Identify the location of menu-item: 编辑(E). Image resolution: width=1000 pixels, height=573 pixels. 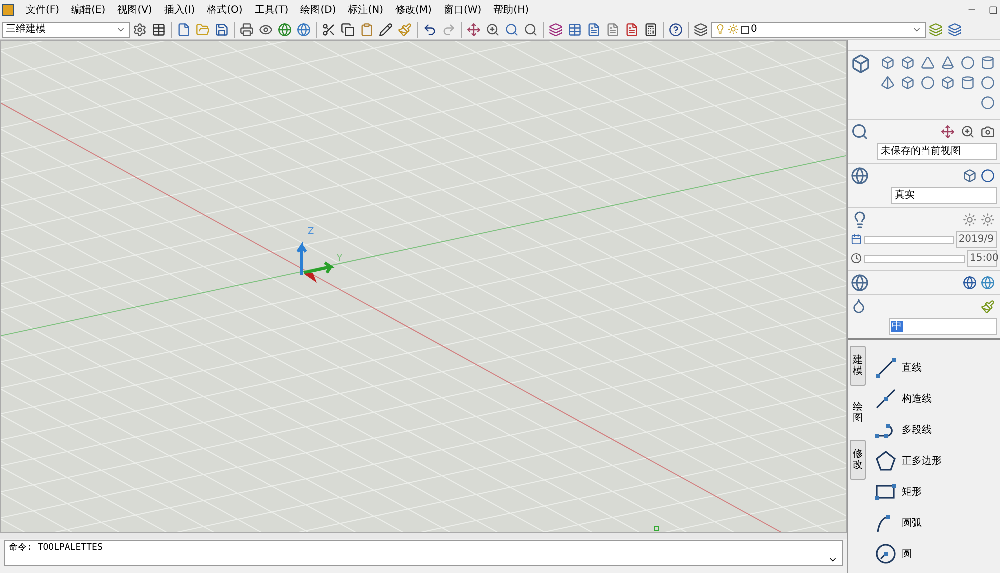
(89, 10).